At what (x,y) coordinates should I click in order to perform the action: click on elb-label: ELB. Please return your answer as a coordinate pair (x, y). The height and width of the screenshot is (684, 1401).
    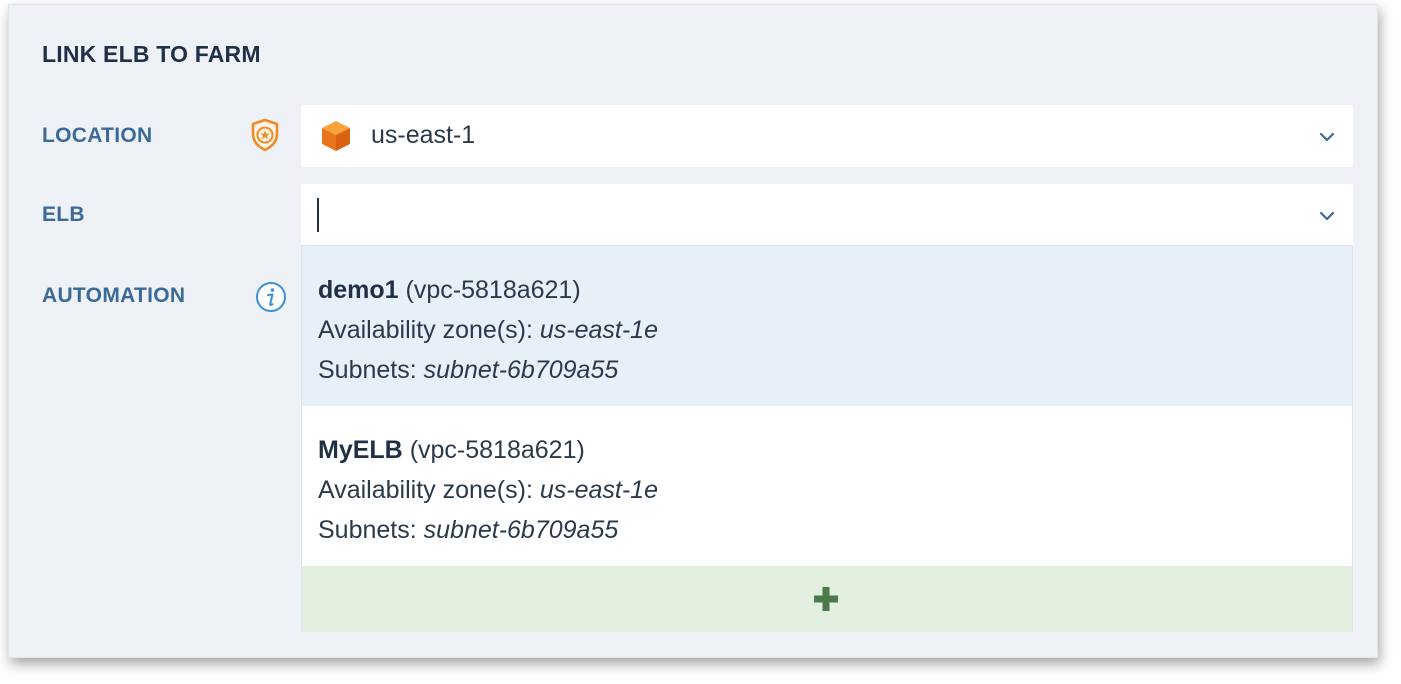
    Looking at the image, I should click on (63, 214).